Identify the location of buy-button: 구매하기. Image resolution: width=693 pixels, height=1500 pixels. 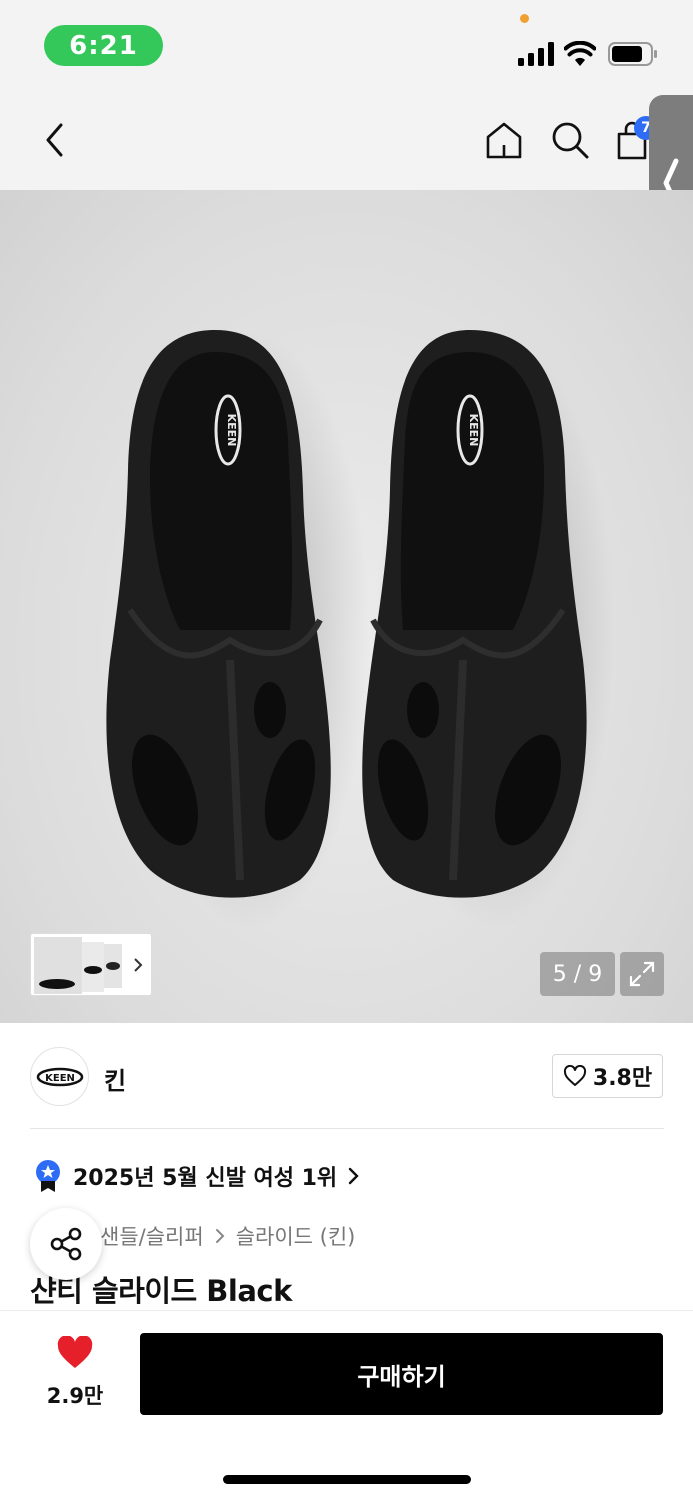
(401, 1374).